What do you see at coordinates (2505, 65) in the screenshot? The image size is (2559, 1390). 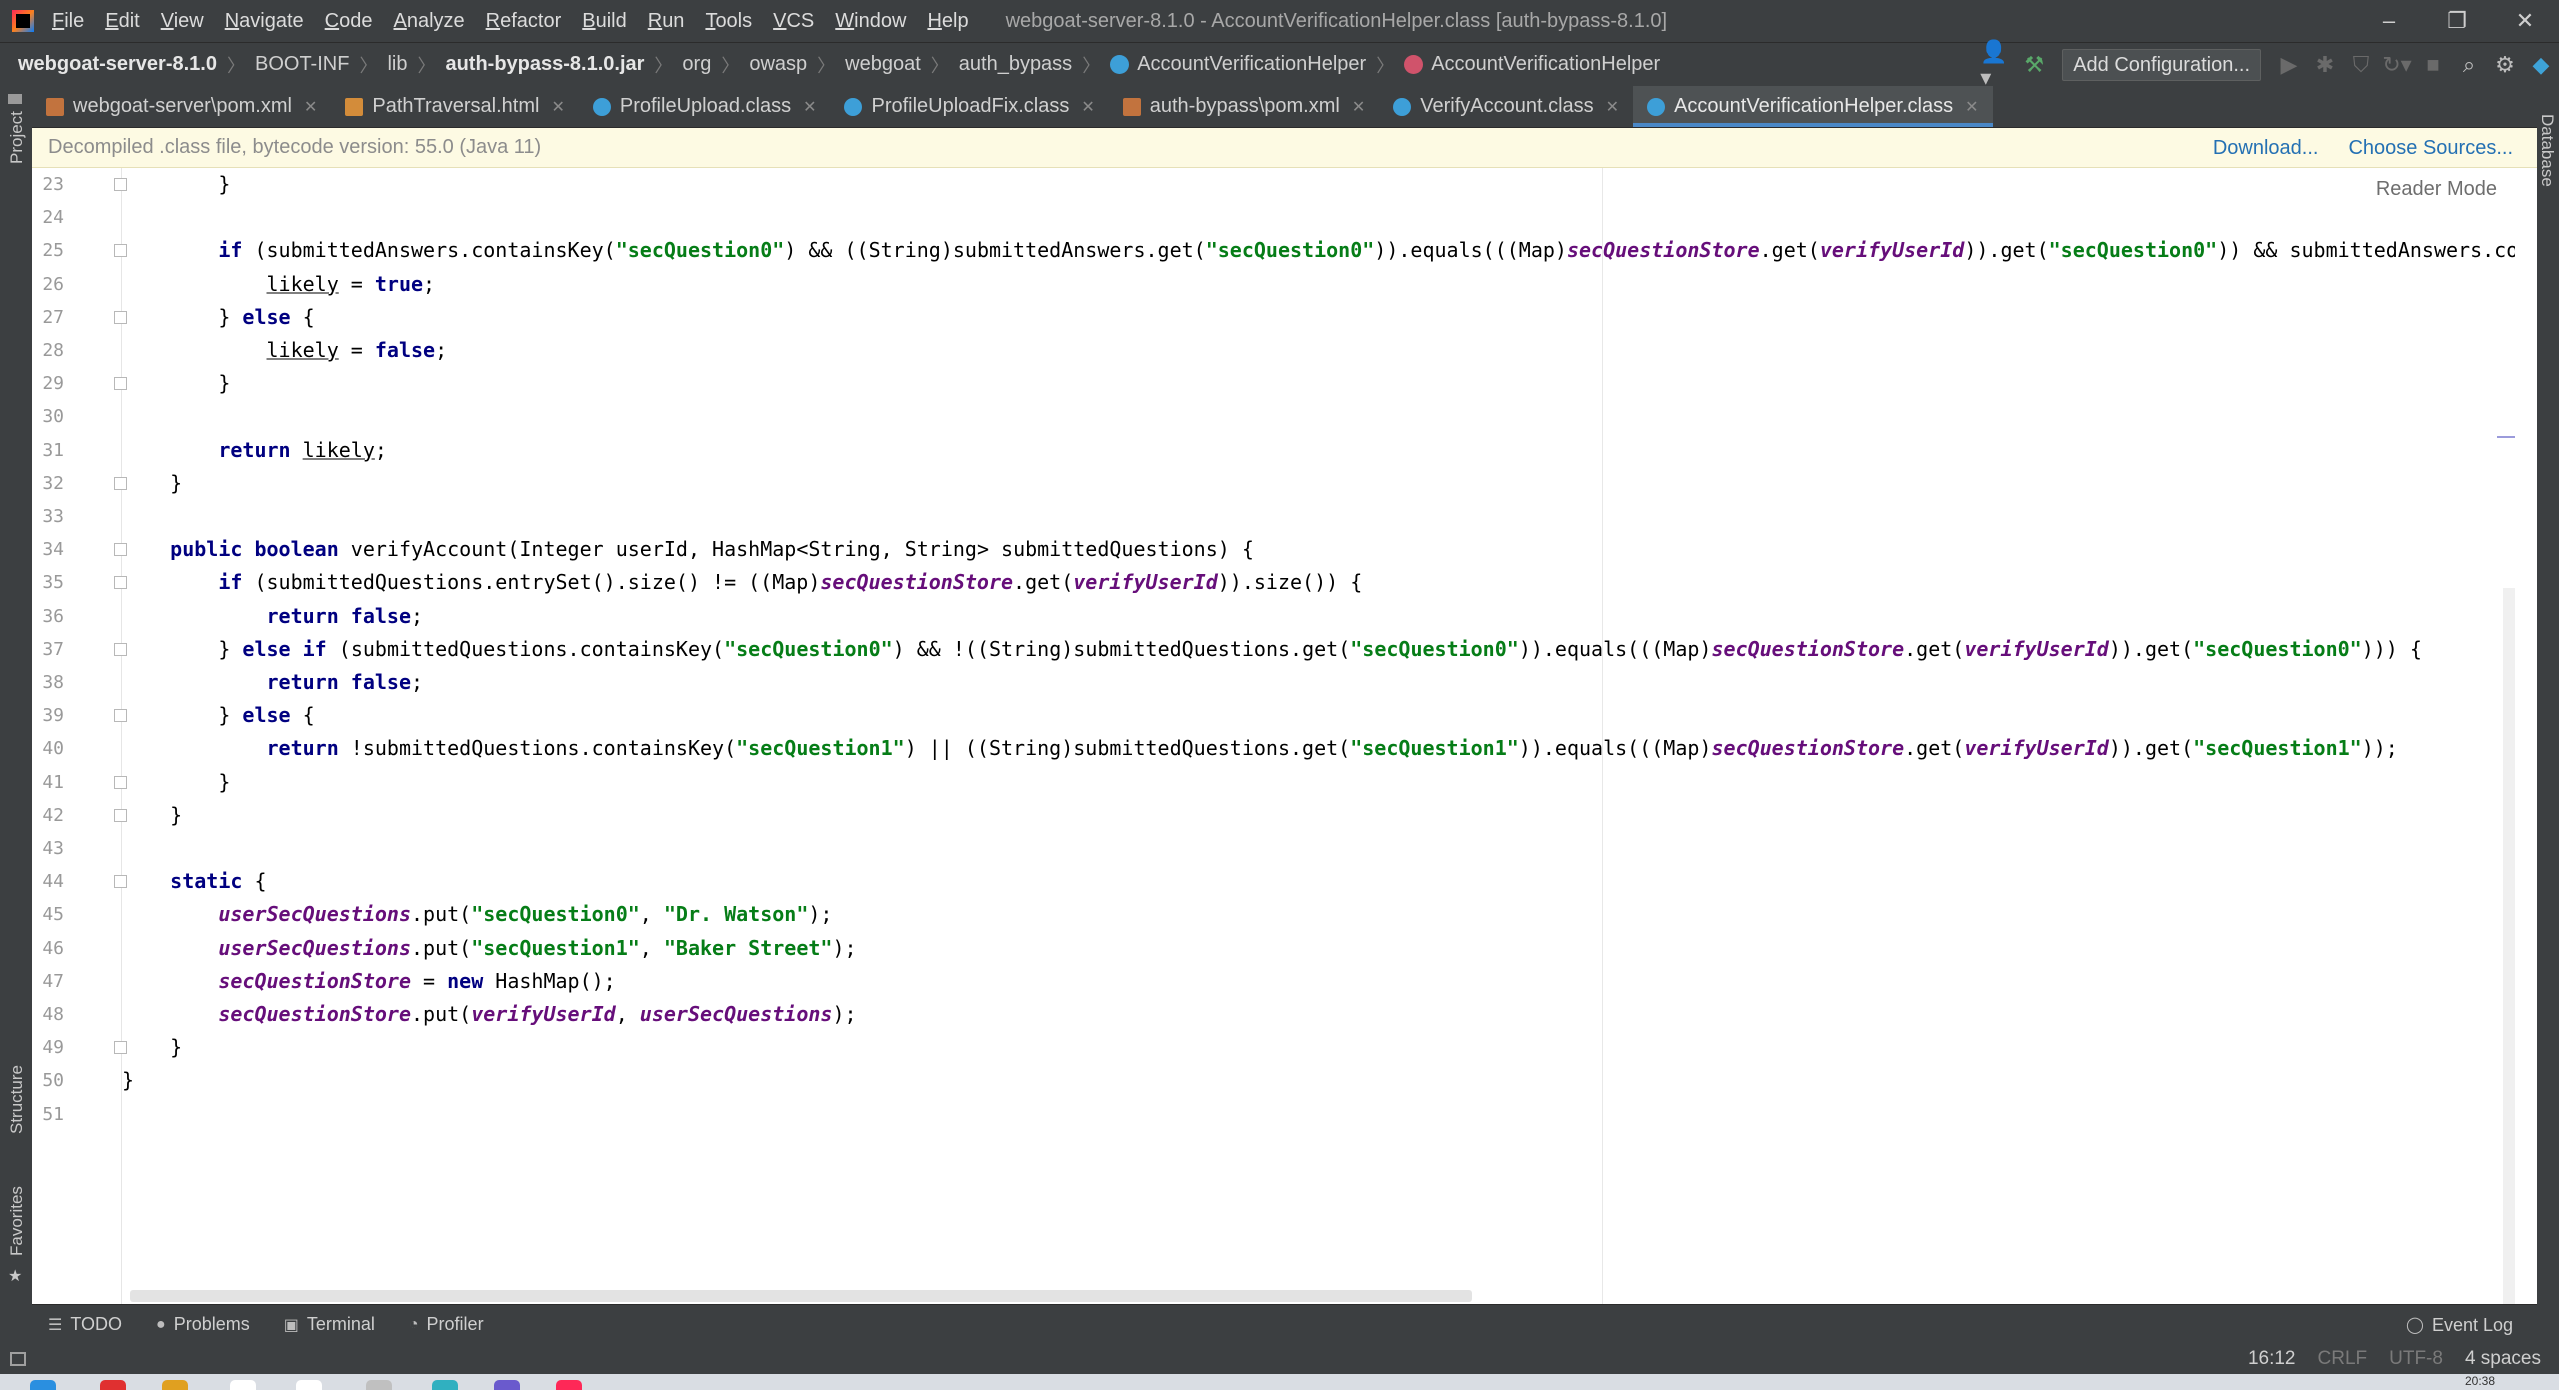 I see `gear-icon: ⚙` at bounding box center [2505, 65].